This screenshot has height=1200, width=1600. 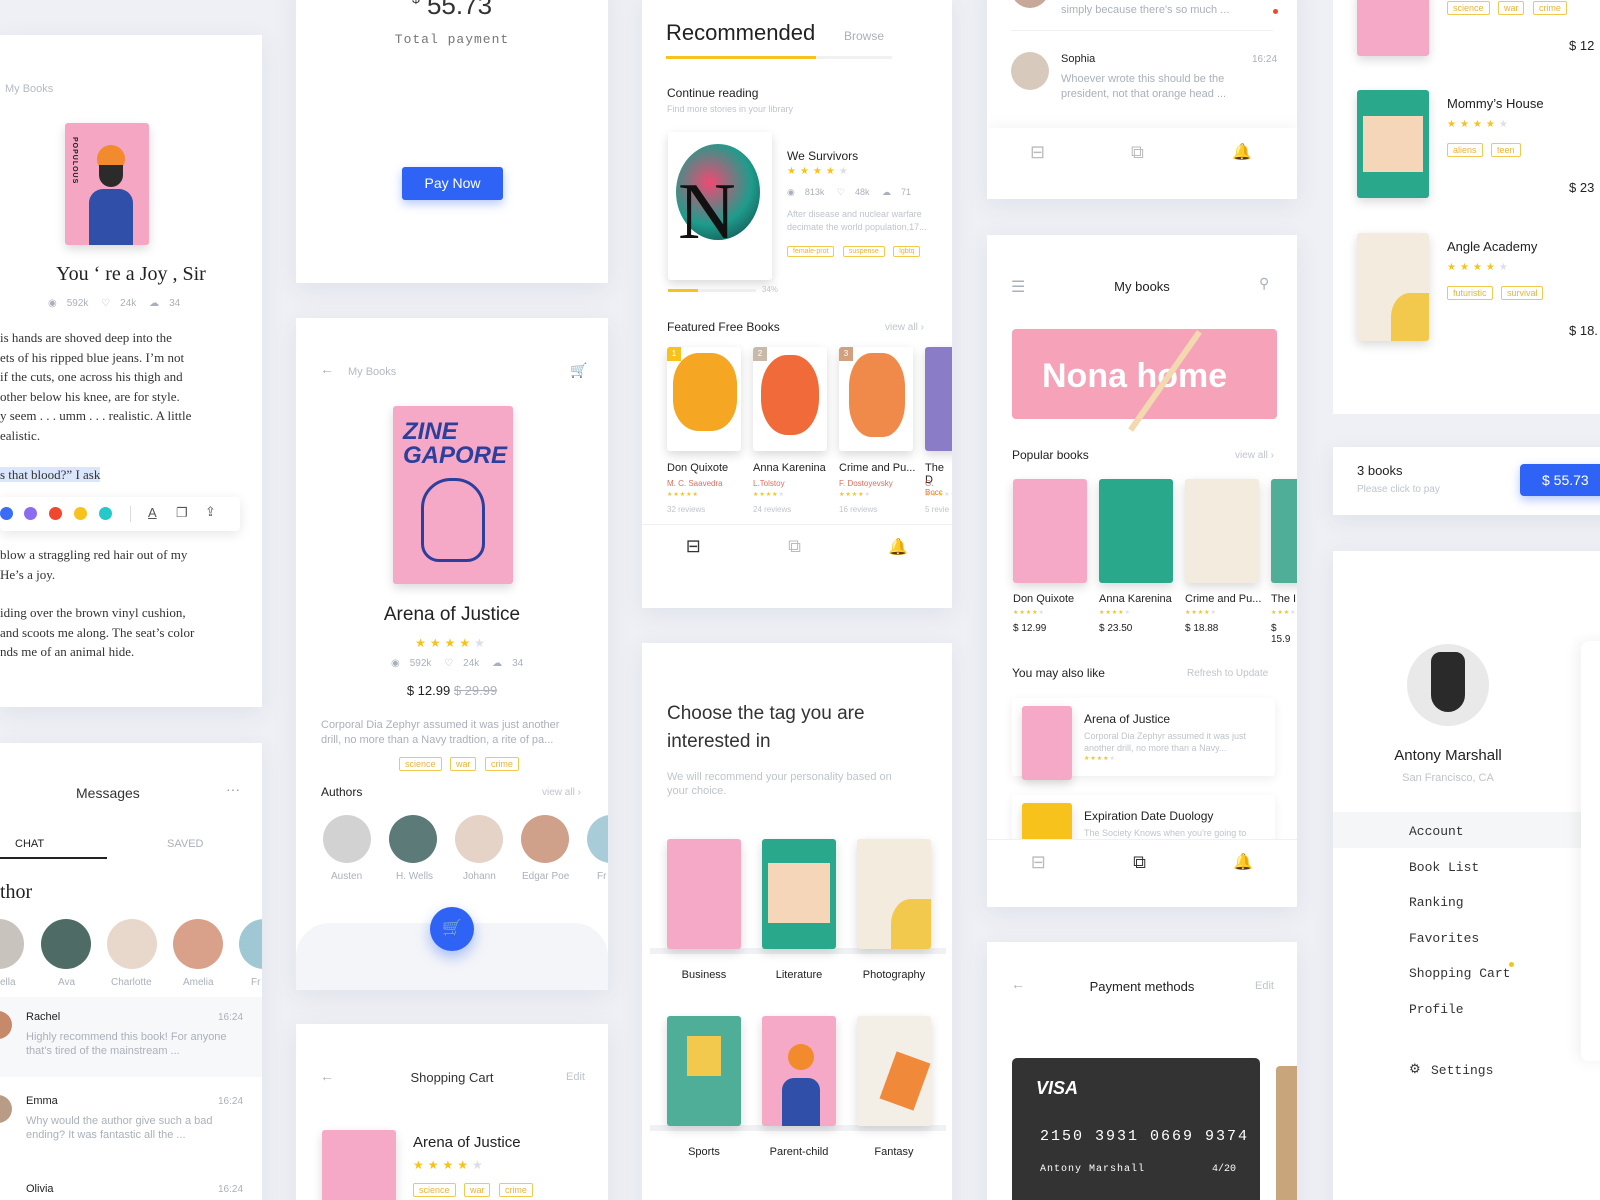 What do you see at coordinates (799, 894) in the screenshot?
I see `tag-literature` at bounding box center [799, 894].